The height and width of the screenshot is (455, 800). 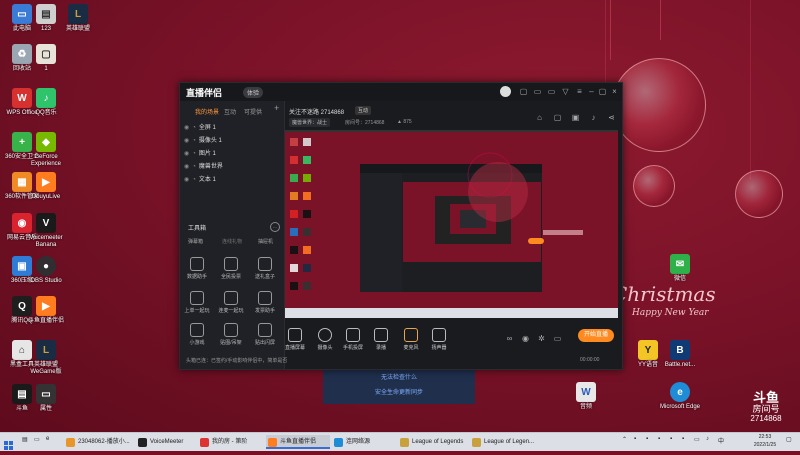 What do you see at coordinates (523, 91) in the screenshot?
I see `gift-icon: ▢` at bounding box center [523, 91].